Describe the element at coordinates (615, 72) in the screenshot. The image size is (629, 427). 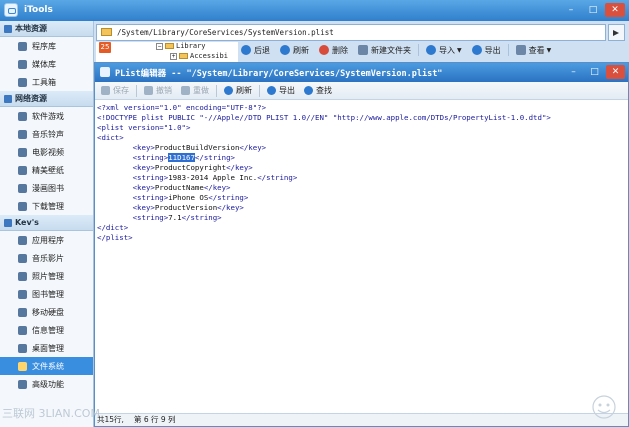
I see `editor-close-button: ✕` at that location.